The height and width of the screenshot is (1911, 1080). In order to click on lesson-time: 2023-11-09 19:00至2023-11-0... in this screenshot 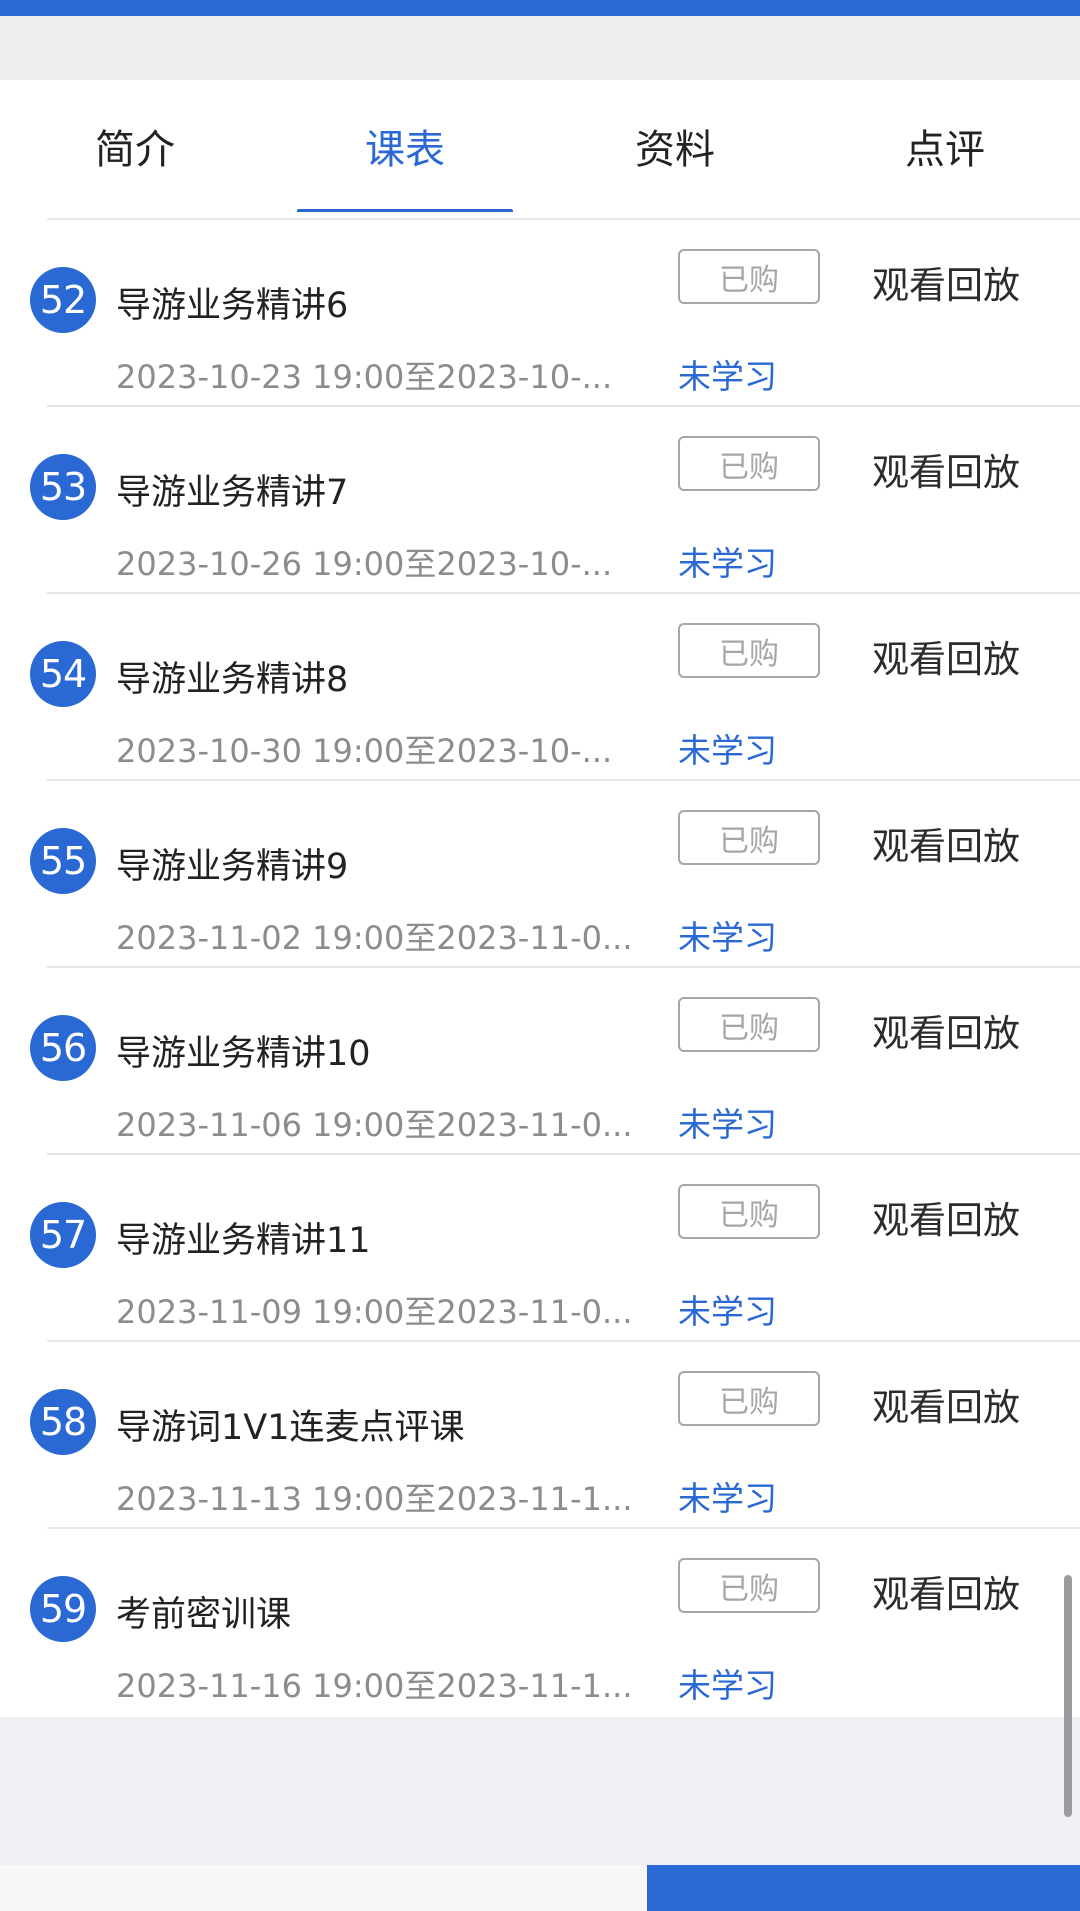, I will do `click(374, 1312)`.